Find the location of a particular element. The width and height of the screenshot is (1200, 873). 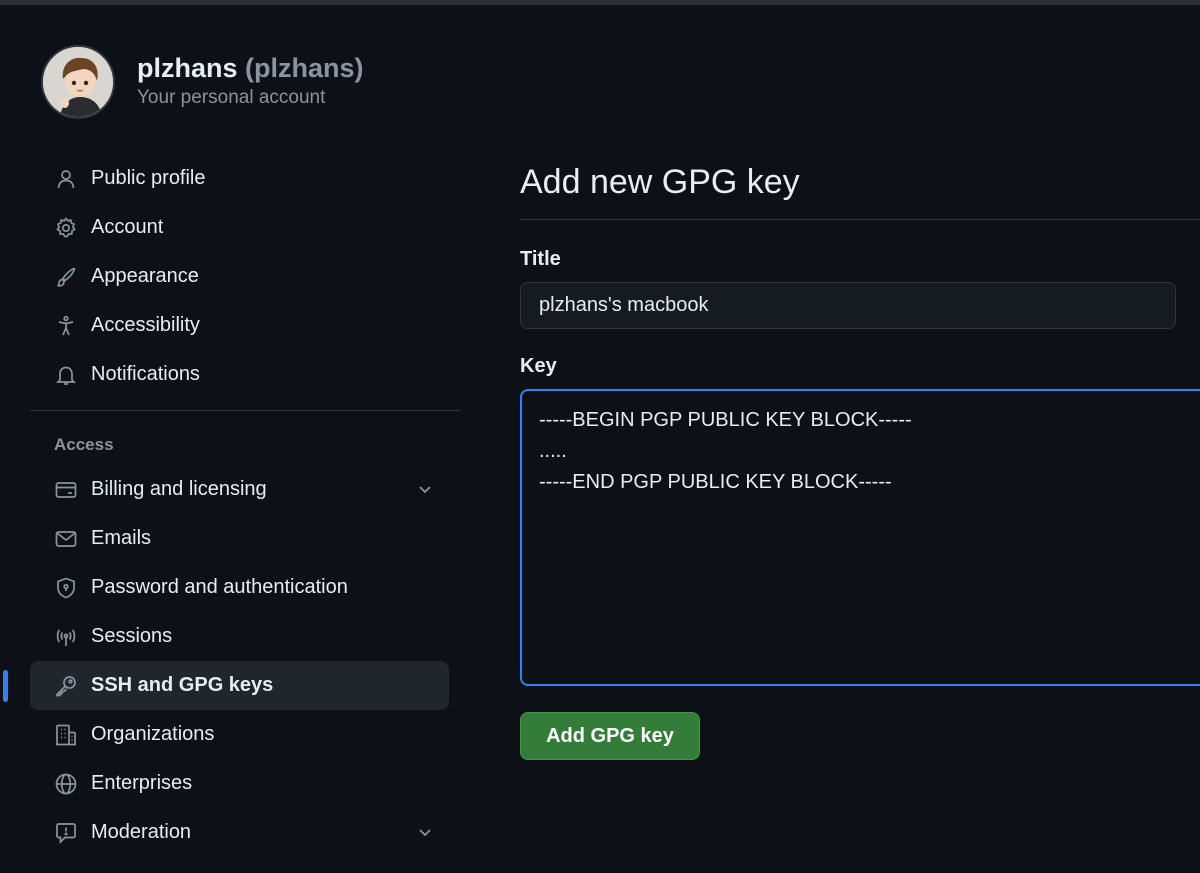

sidebar-item-billing: Billing and licensing is located at coordinates (239, 489).